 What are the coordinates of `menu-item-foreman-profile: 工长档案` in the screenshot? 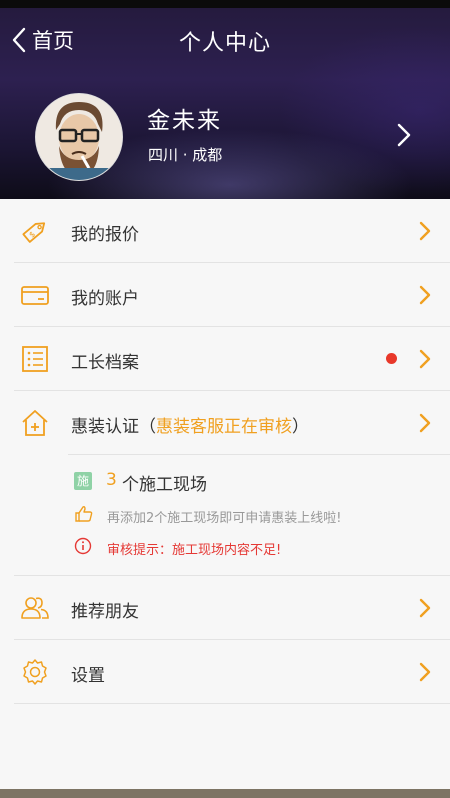 It's located at (232, 359).